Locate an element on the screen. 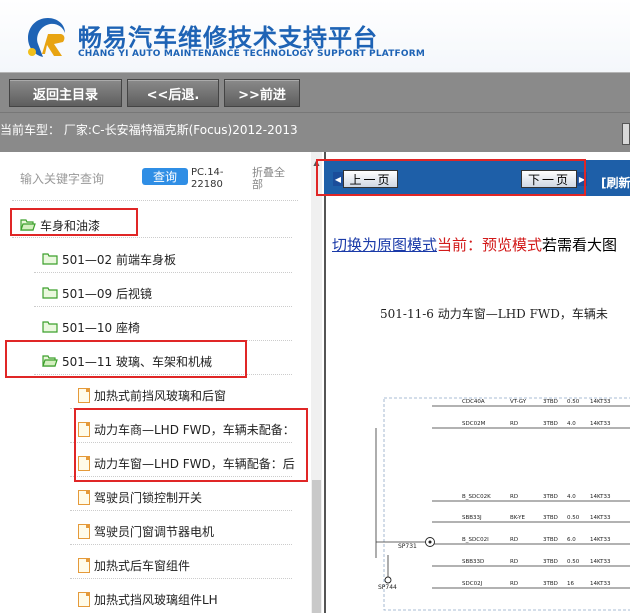 This screenshot has height=613, width=630. prev-arrow-icon: ◀ is located at coordinates (338, 179).